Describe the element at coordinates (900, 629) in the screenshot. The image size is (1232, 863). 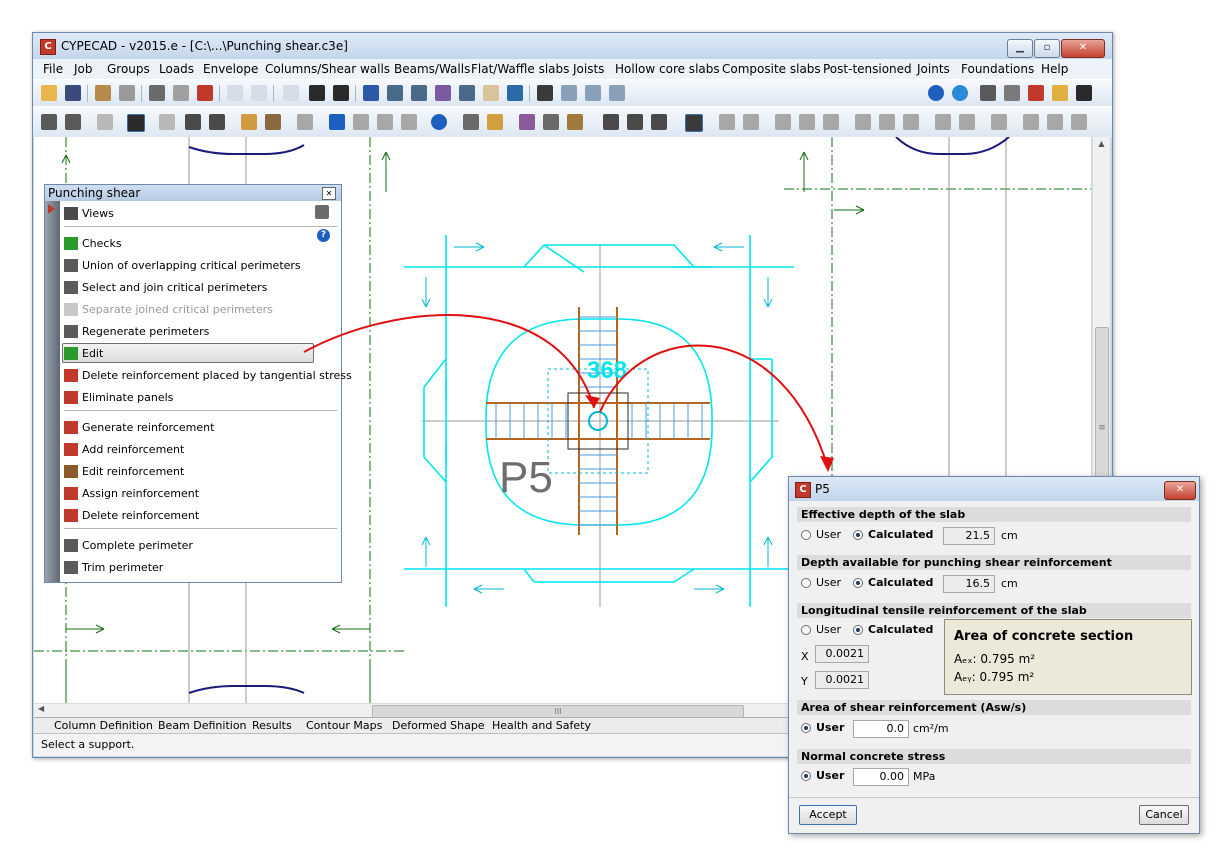
I see `longitudinal-calculated-label: Calculated` at that location.